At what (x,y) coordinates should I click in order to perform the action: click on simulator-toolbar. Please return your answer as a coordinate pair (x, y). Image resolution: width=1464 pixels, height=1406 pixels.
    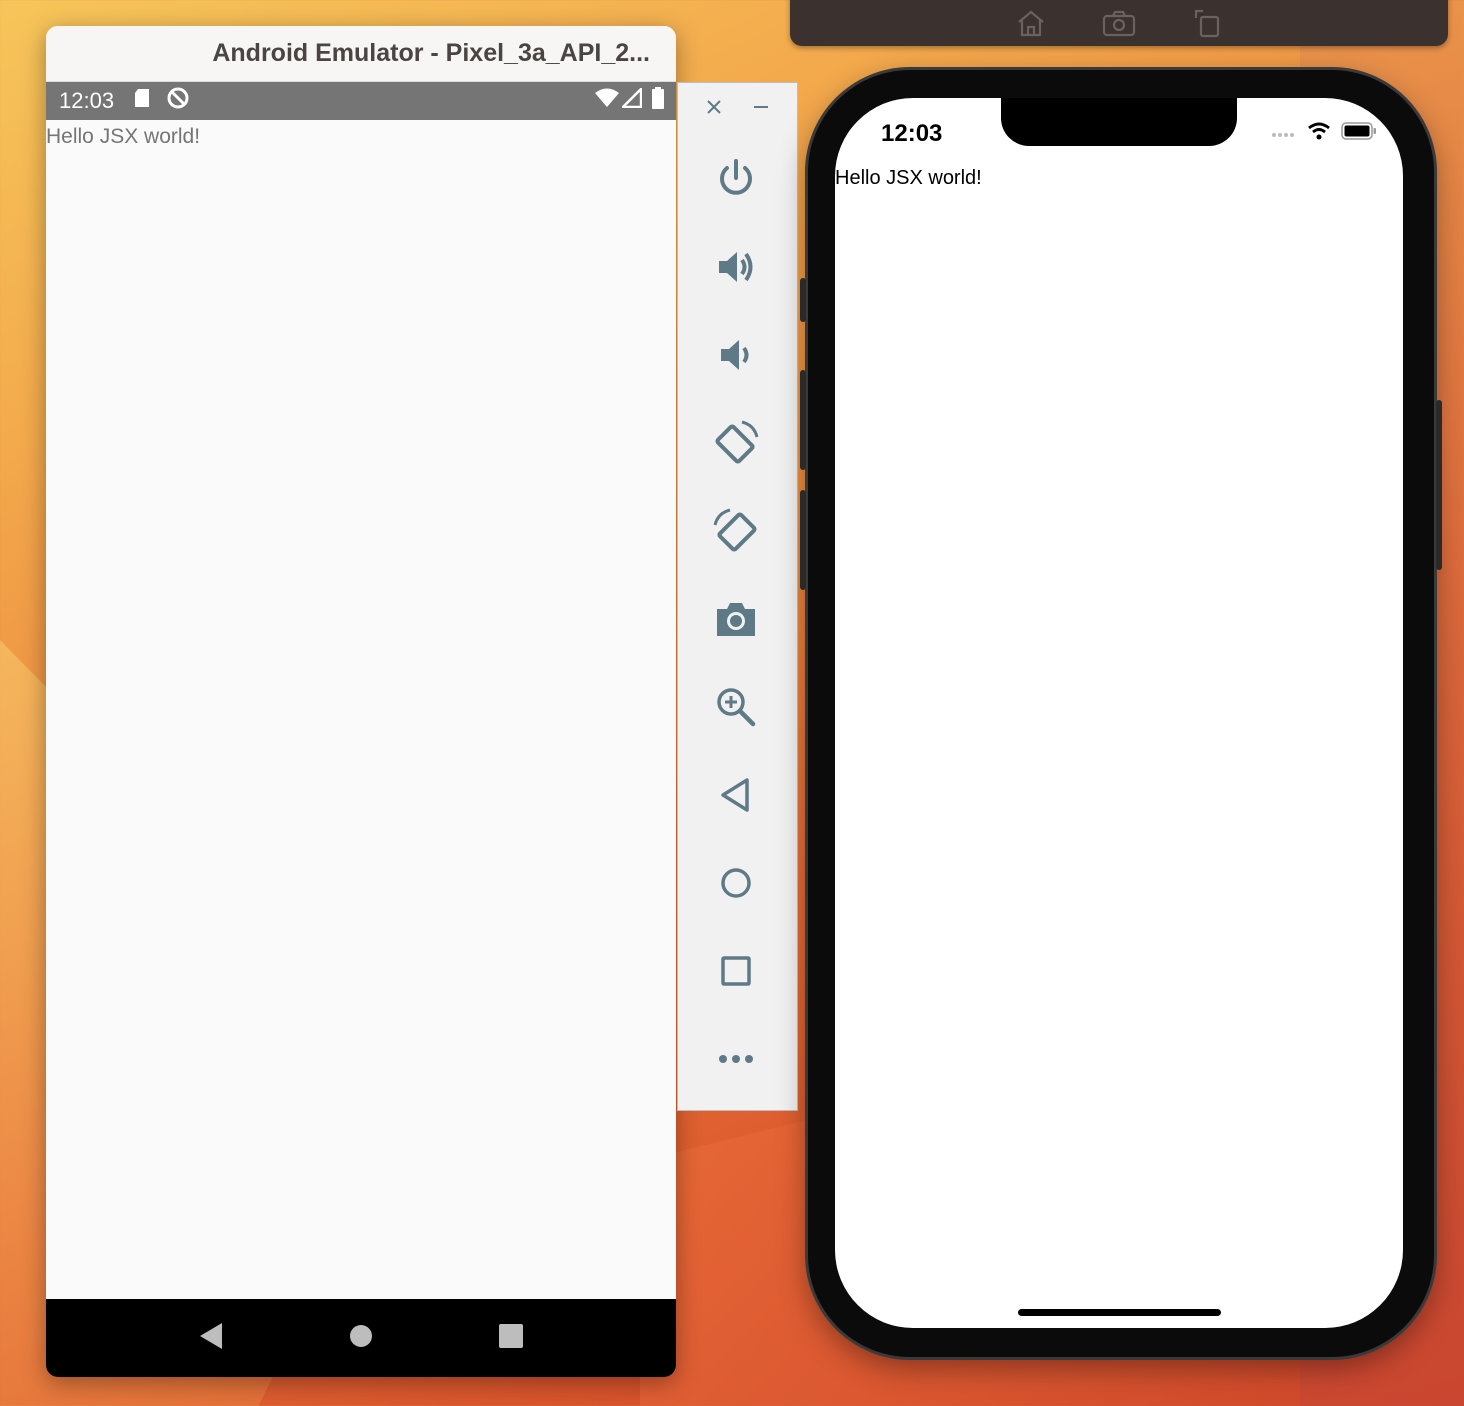
    Looking at the image, I should click on (1119, 23).